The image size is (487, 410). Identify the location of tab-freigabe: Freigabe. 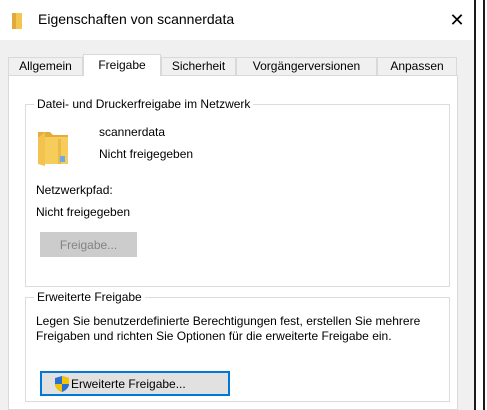
(122, 65).